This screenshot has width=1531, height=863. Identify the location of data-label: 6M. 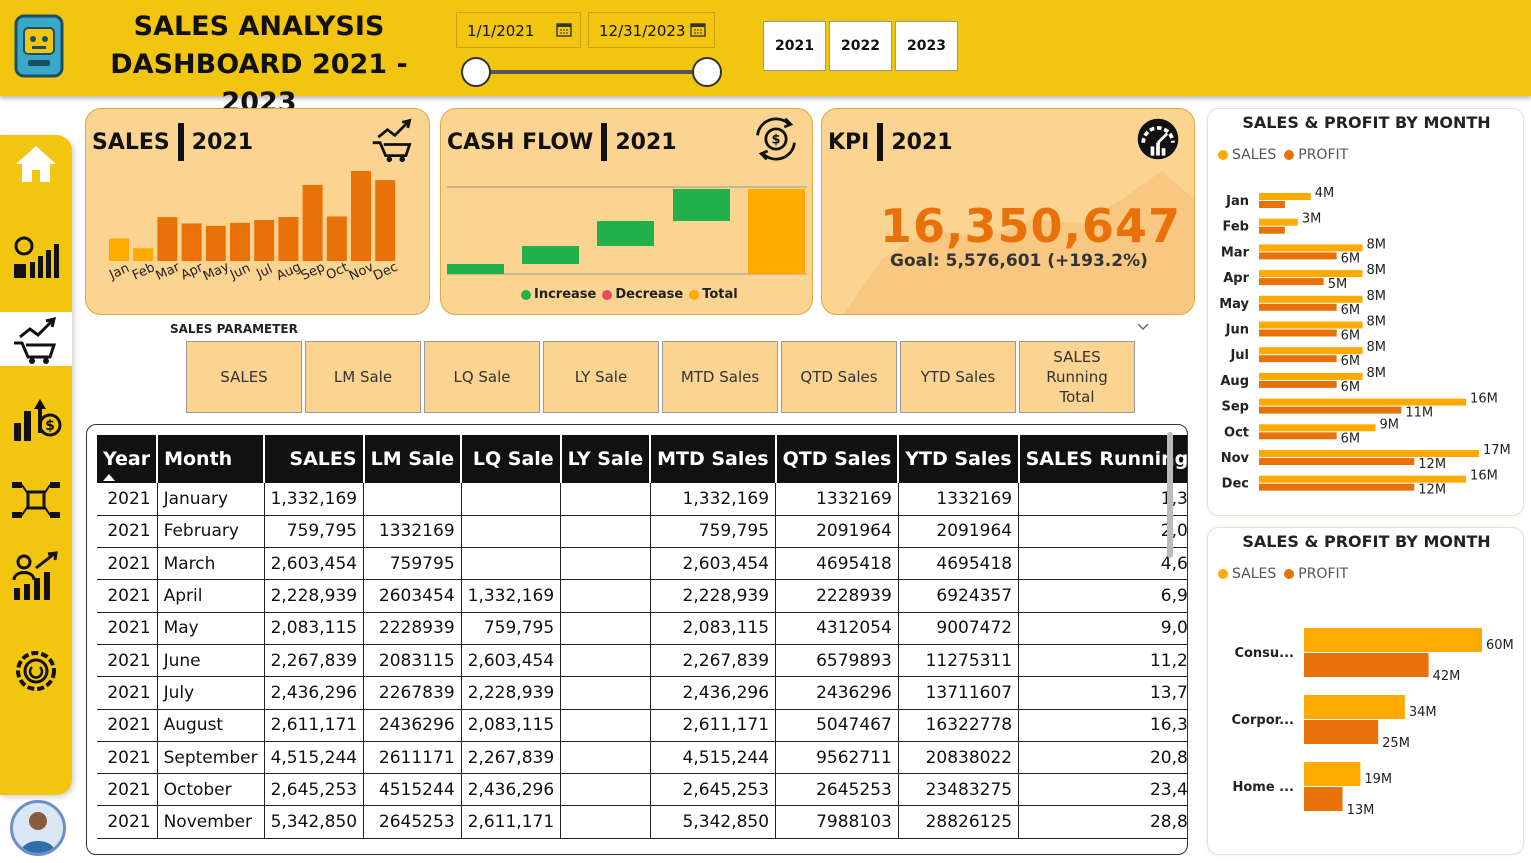
(1351, 361).